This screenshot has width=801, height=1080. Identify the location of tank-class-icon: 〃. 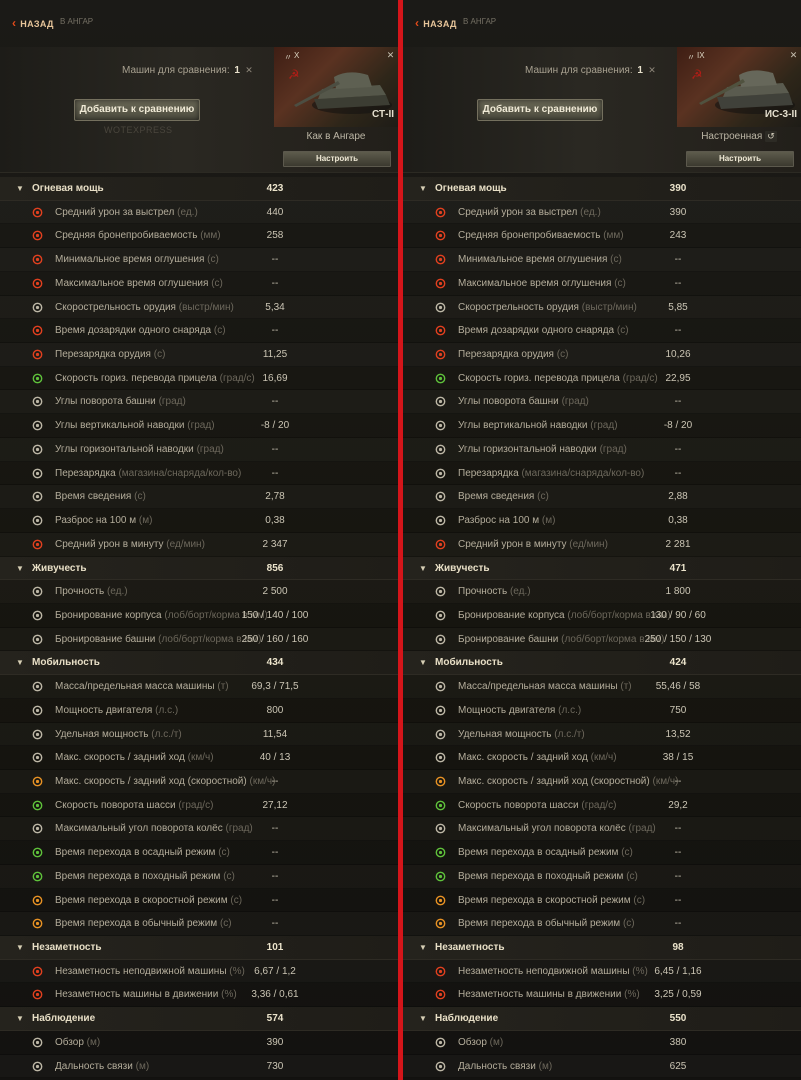
(691, 57).